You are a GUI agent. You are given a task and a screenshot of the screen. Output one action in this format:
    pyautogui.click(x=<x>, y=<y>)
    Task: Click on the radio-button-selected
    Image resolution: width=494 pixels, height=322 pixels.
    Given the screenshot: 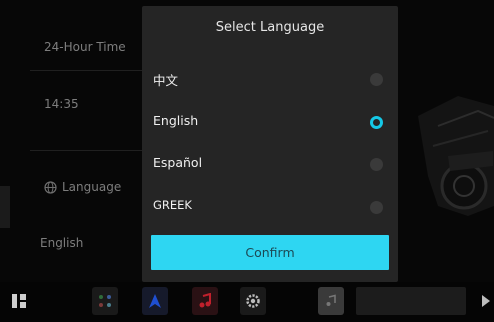 What is the action you would take?
    pyautogui.click(x=376, y=122)
    